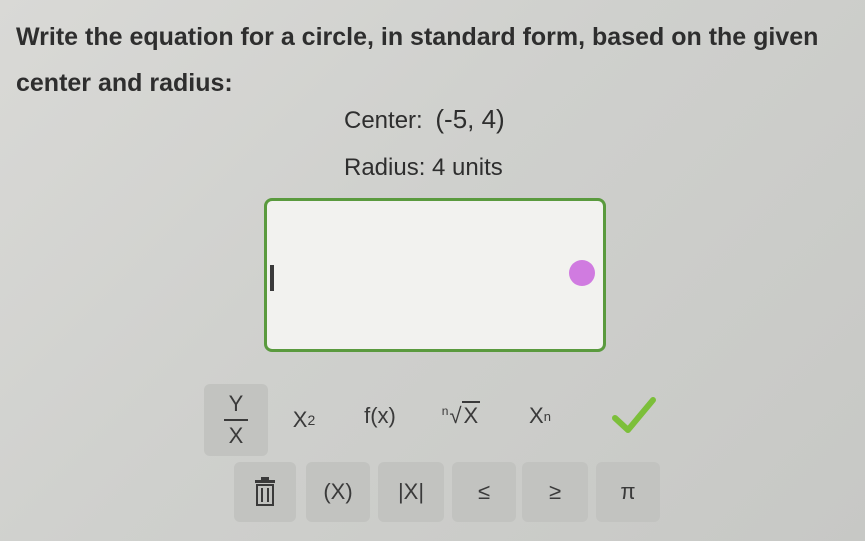 The height and width of the screenshot is (541, 865). I want to click on power-exp: 2, so click(311, 420).